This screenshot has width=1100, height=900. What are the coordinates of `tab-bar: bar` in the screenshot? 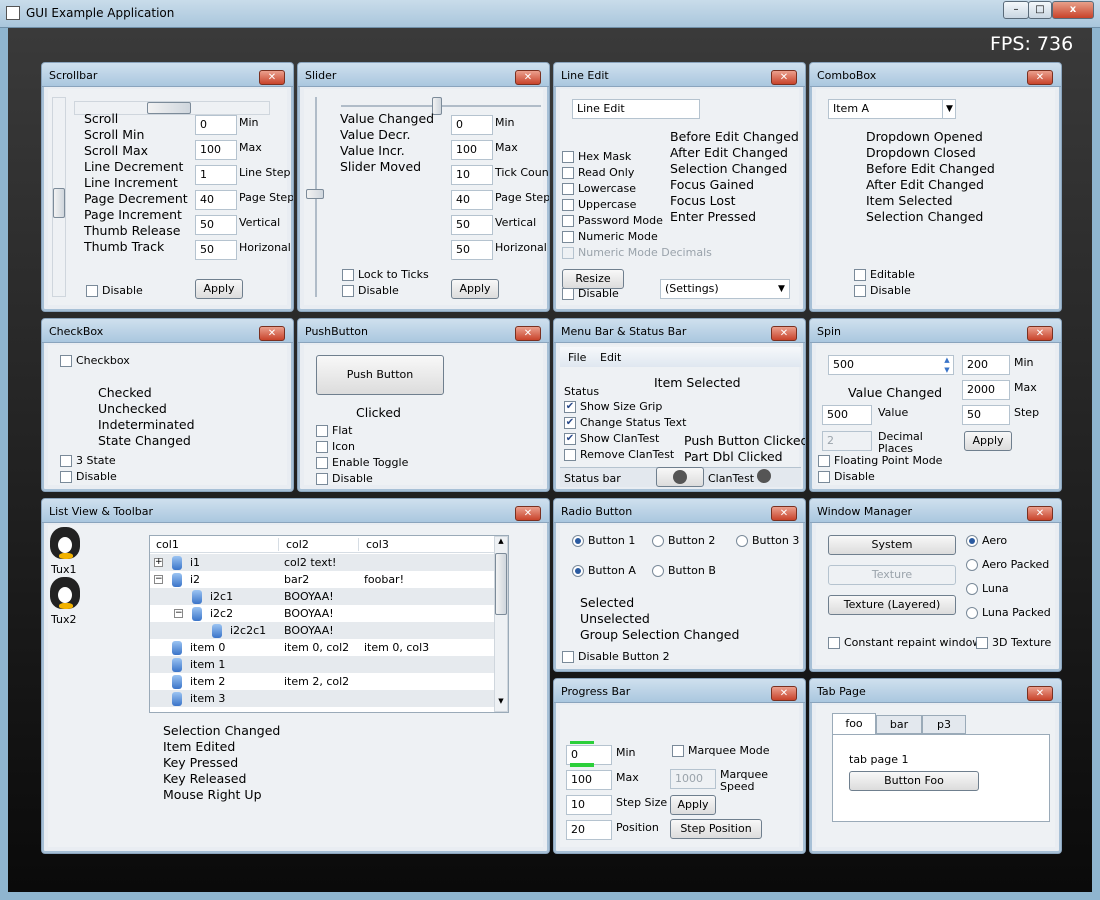 It's located at (899, 724).